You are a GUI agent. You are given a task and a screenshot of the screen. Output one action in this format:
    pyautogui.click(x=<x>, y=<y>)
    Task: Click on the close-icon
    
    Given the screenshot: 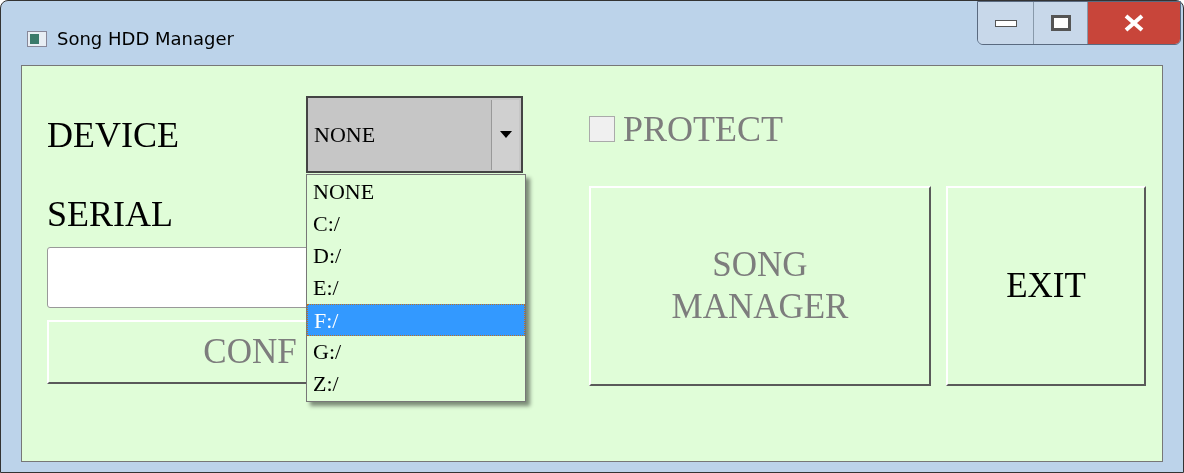 What is the action you would take?
    pyautogui.click(x=1134, y=23)
    